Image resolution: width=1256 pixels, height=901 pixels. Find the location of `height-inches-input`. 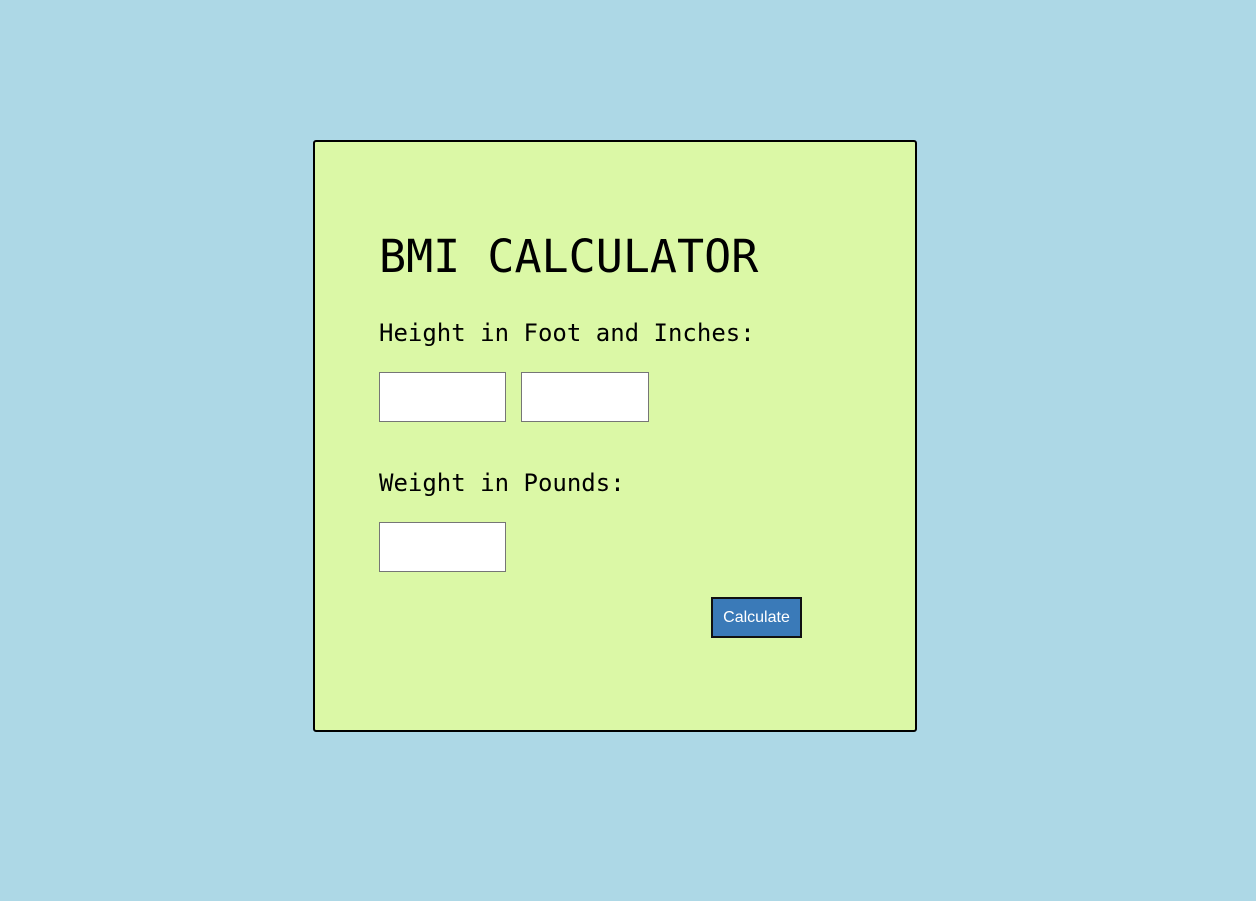

height-inches-input is located at coordinates (585, 397).